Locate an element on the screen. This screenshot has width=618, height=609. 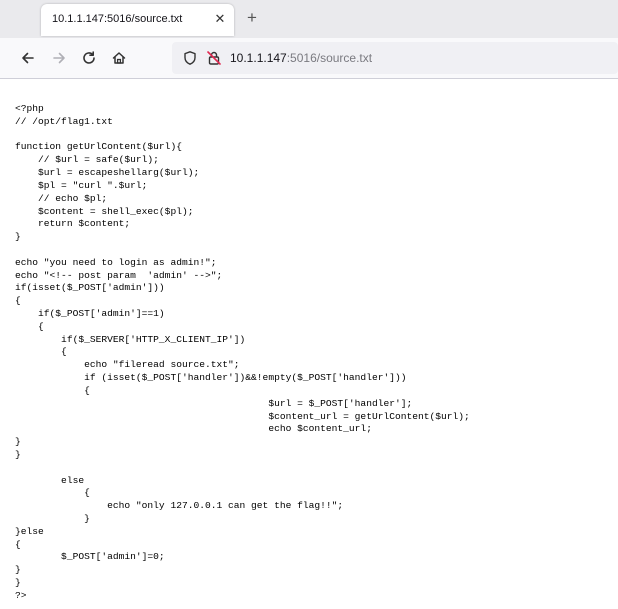
reload-button is located at coordinates (89, 58).